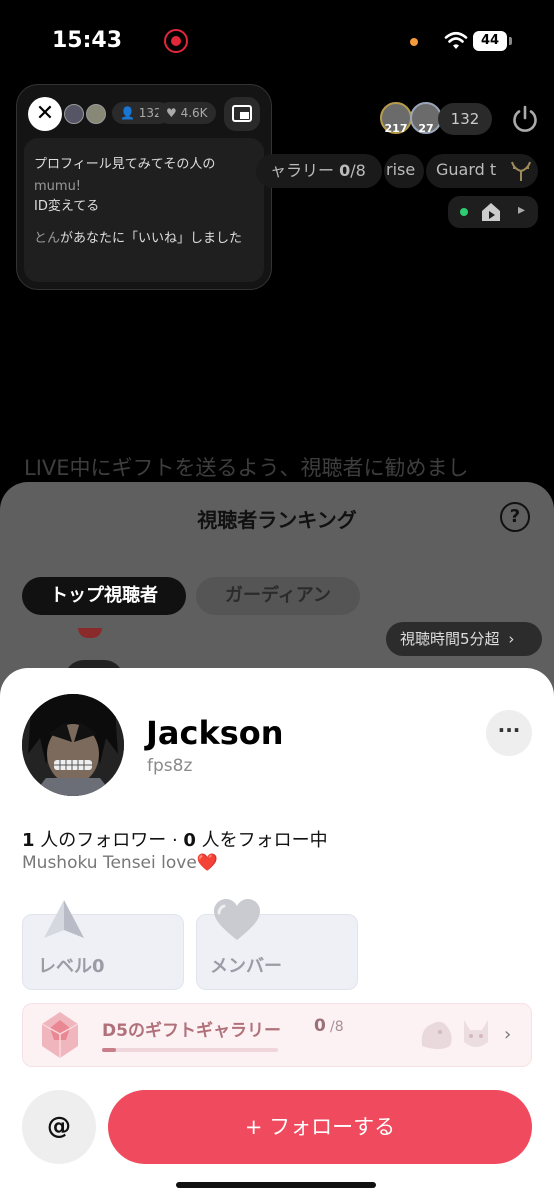 The height and width of the screenshot is (1200, 554). What do you see at coordinates (320, 1127) in the screenshot?
I see `follow-button: + フォローする` at bounding box center [320, 1127].